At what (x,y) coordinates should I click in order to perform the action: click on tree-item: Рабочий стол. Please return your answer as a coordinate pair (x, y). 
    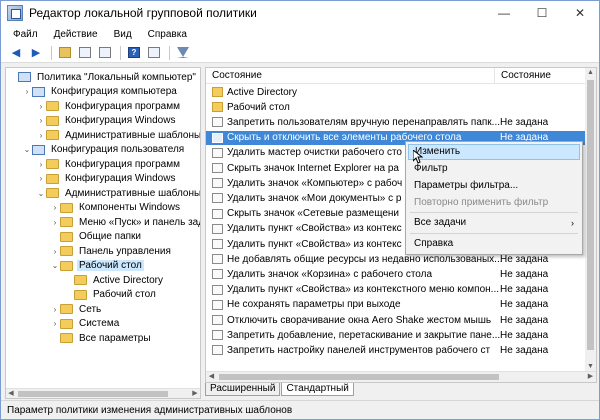
    Looking at the image, I should click on (111, 295).